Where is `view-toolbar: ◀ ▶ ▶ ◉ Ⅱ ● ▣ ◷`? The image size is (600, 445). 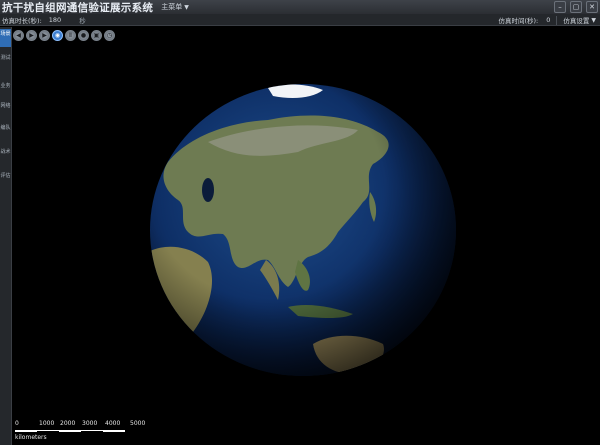 view-toolbar: ◀ ▶ ▶ ◉ Ⅱ ● ▣ ◷ is located at coordinates (64, 35).